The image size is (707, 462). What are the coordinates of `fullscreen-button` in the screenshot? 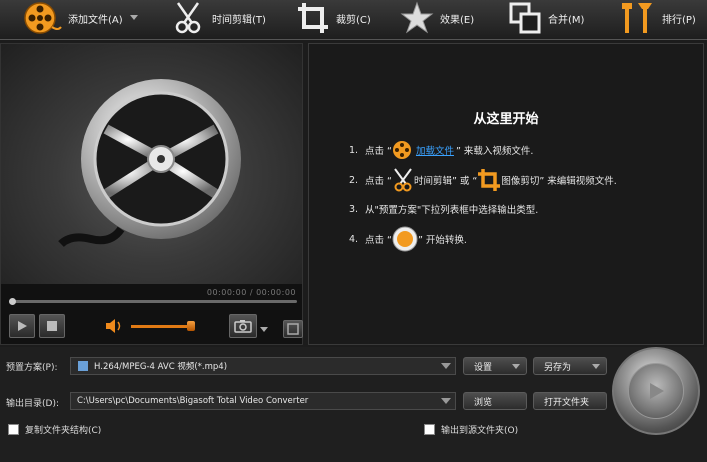 It's located at (293, 329).